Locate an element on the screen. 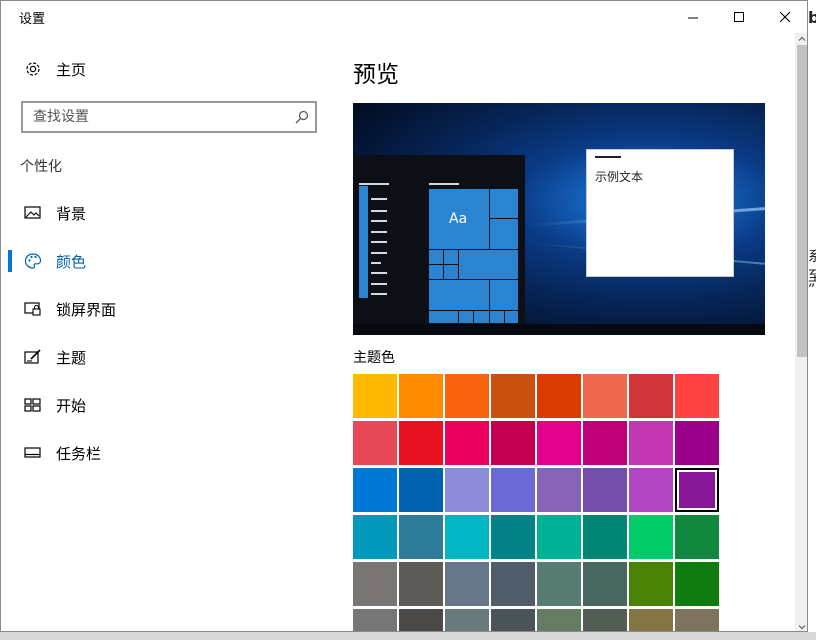 The height and width of the screenshot is (640, 816). search-box is located at coordinates (169, 117).